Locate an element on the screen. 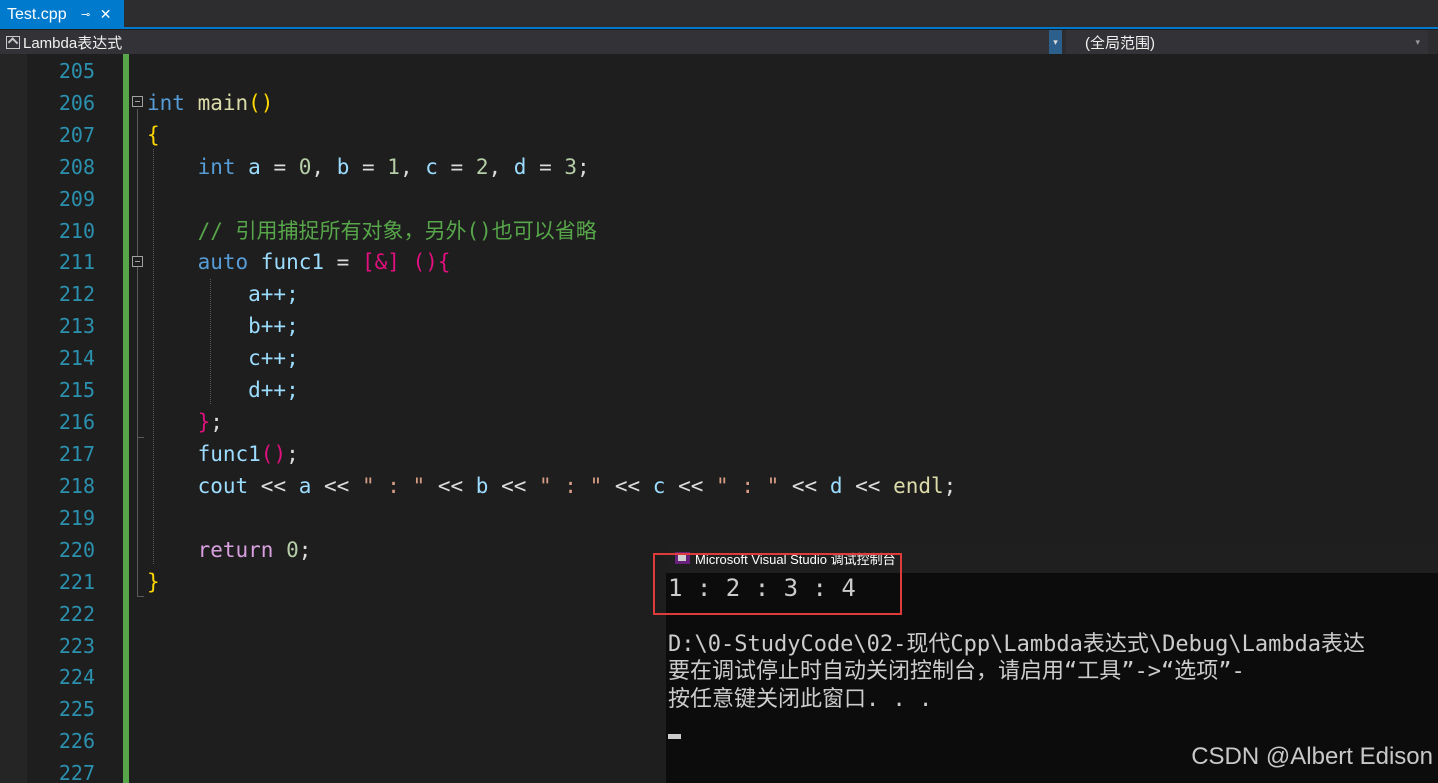  member-label: (全局范围) is located at coordinates (1120, 43).